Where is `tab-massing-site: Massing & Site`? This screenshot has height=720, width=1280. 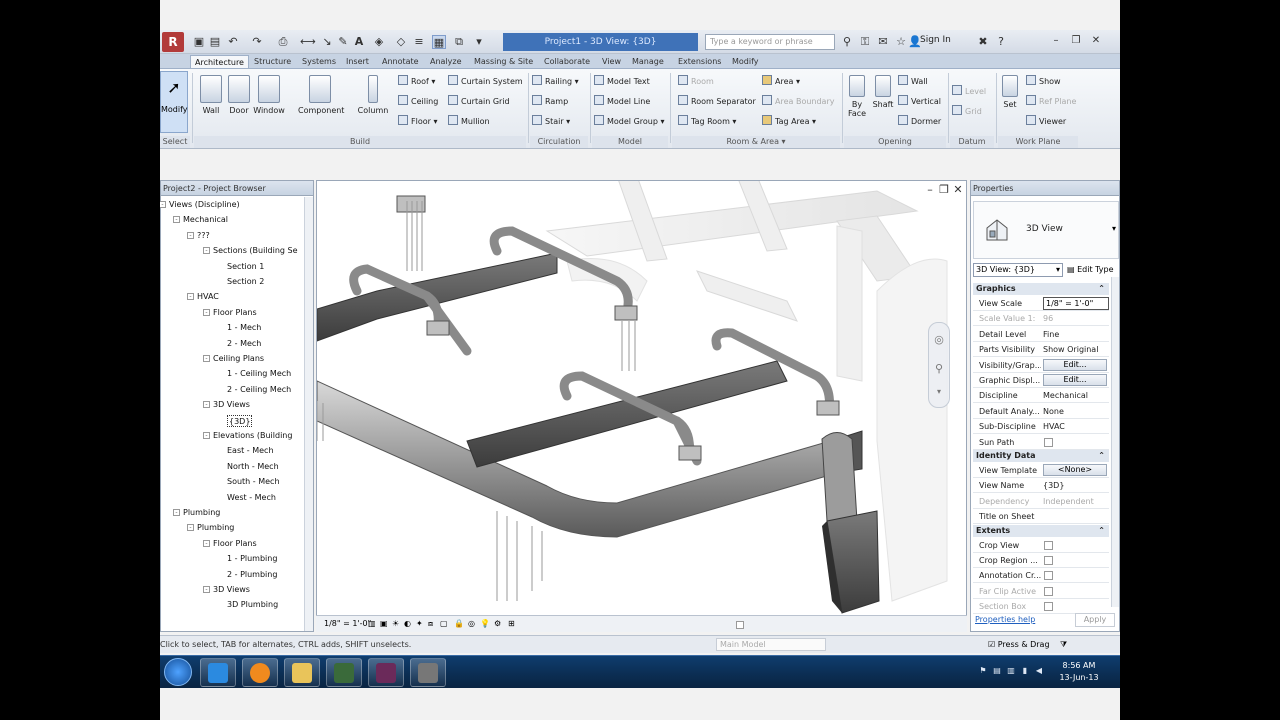
tab-massing-site: Massing & Site is located at coordinates (503, 61).